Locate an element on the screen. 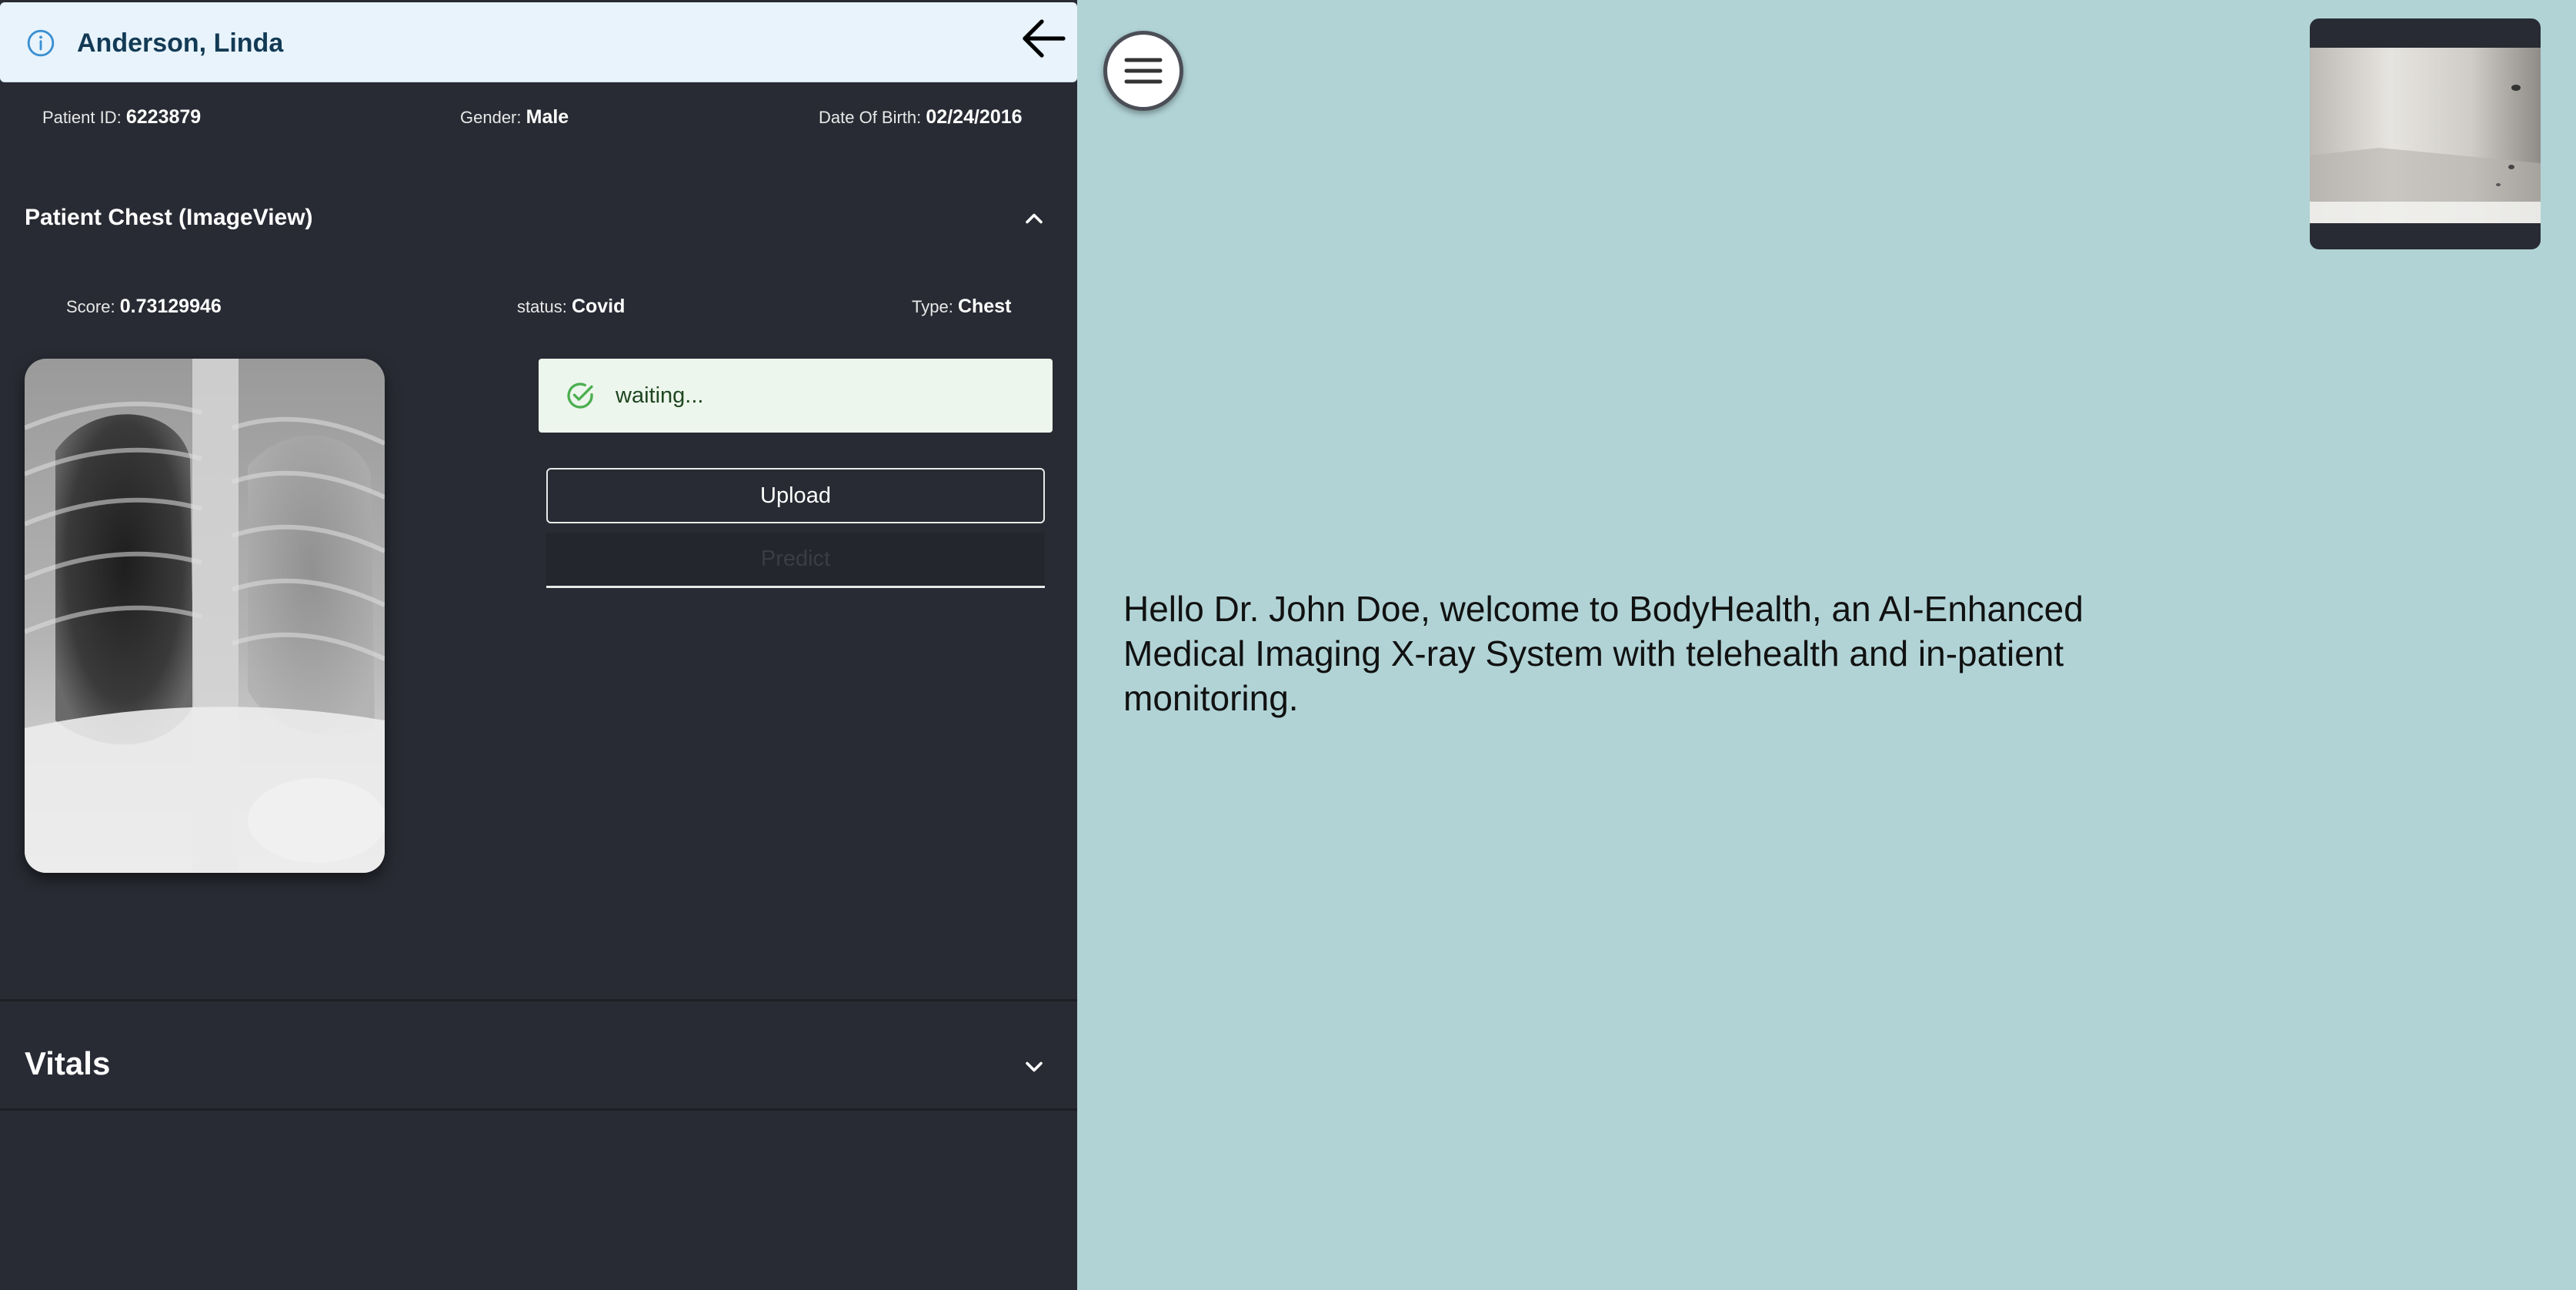 The height and width of the screenshot is (1290, 2576). dob-value: 02/24/2016 is located at coordinates (975, 117).